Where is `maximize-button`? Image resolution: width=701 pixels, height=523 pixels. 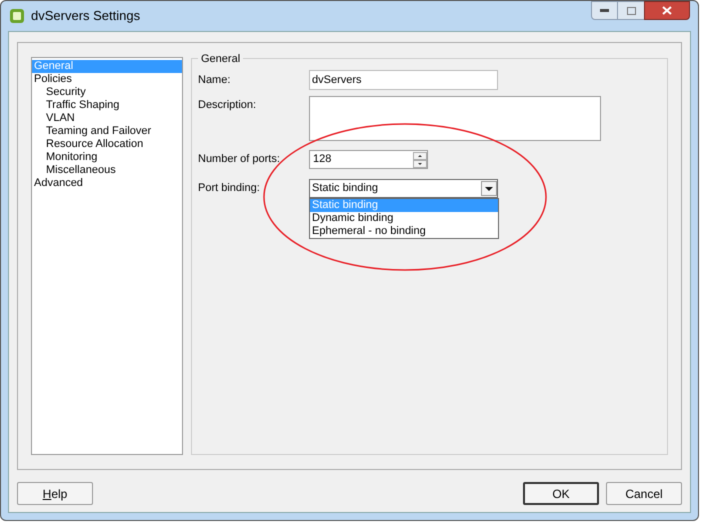 maximize-button is located at coordinates (631, 10).